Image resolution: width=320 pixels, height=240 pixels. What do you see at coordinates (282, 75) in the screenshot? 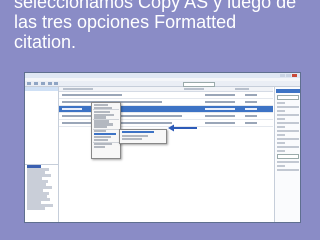
I see `minimize-button` at bounding box center [282, 75].